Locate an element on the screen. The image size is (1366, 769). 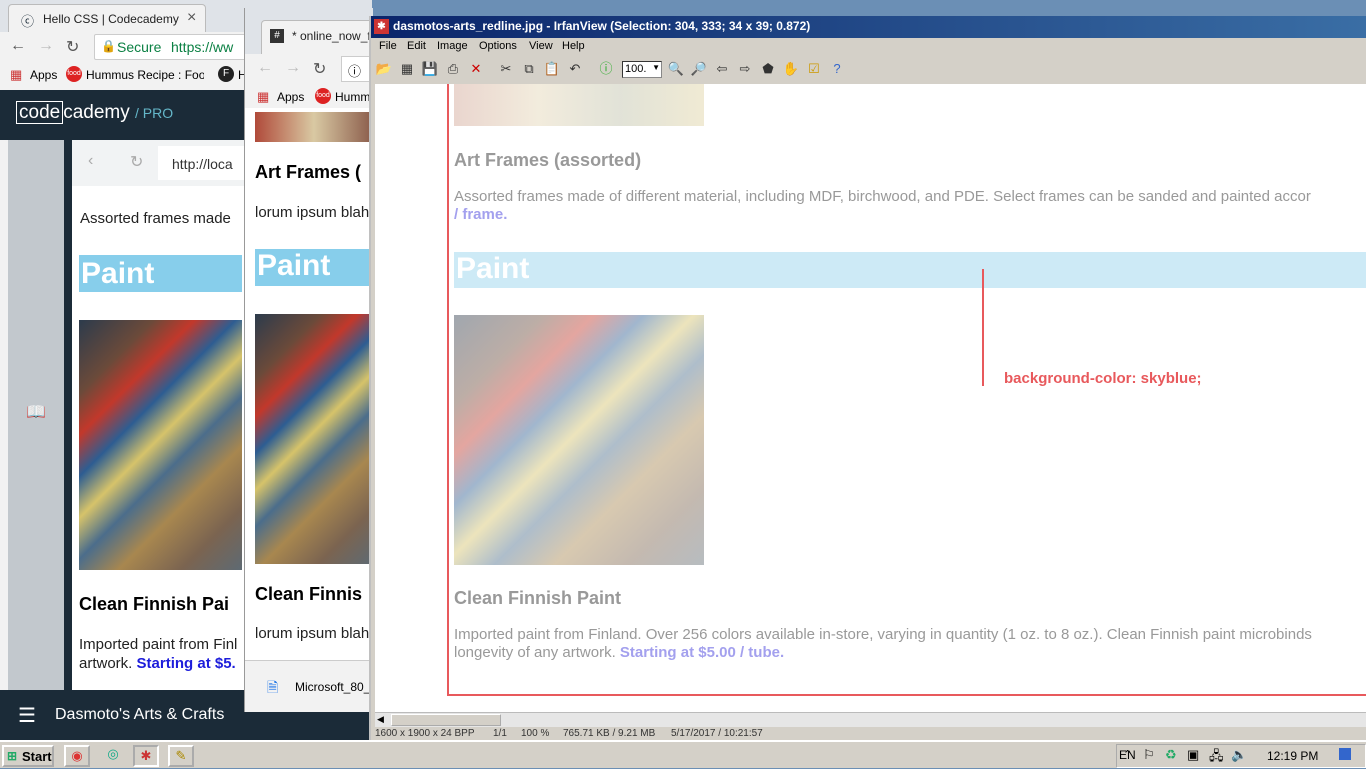
paint-heading-2: Paint is located at coordinates (314, 267).